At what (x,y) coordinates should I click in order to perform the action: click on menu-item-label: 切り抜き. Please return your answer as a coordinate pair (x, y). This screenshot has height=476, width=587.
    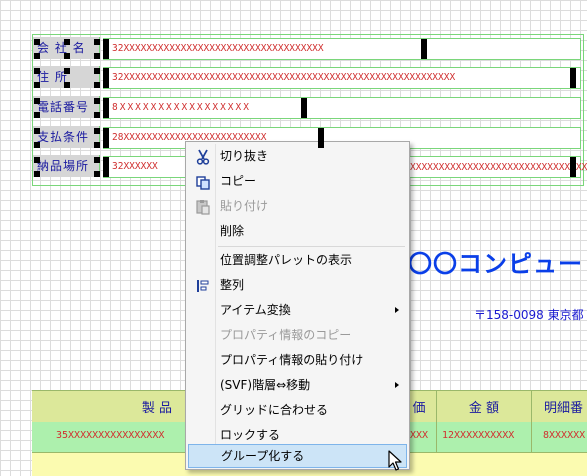
    Looking at the image, I should click on (244, 156).